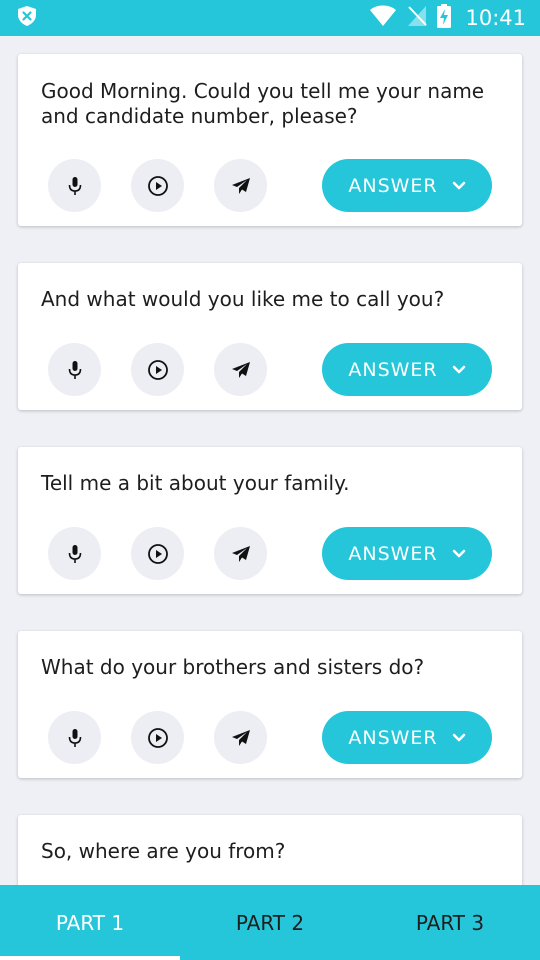 This screenshot has height=960, width=540. I want to click on bottom-tab-bar: PART 1 PART 2 PART 3, so click(270, 922).